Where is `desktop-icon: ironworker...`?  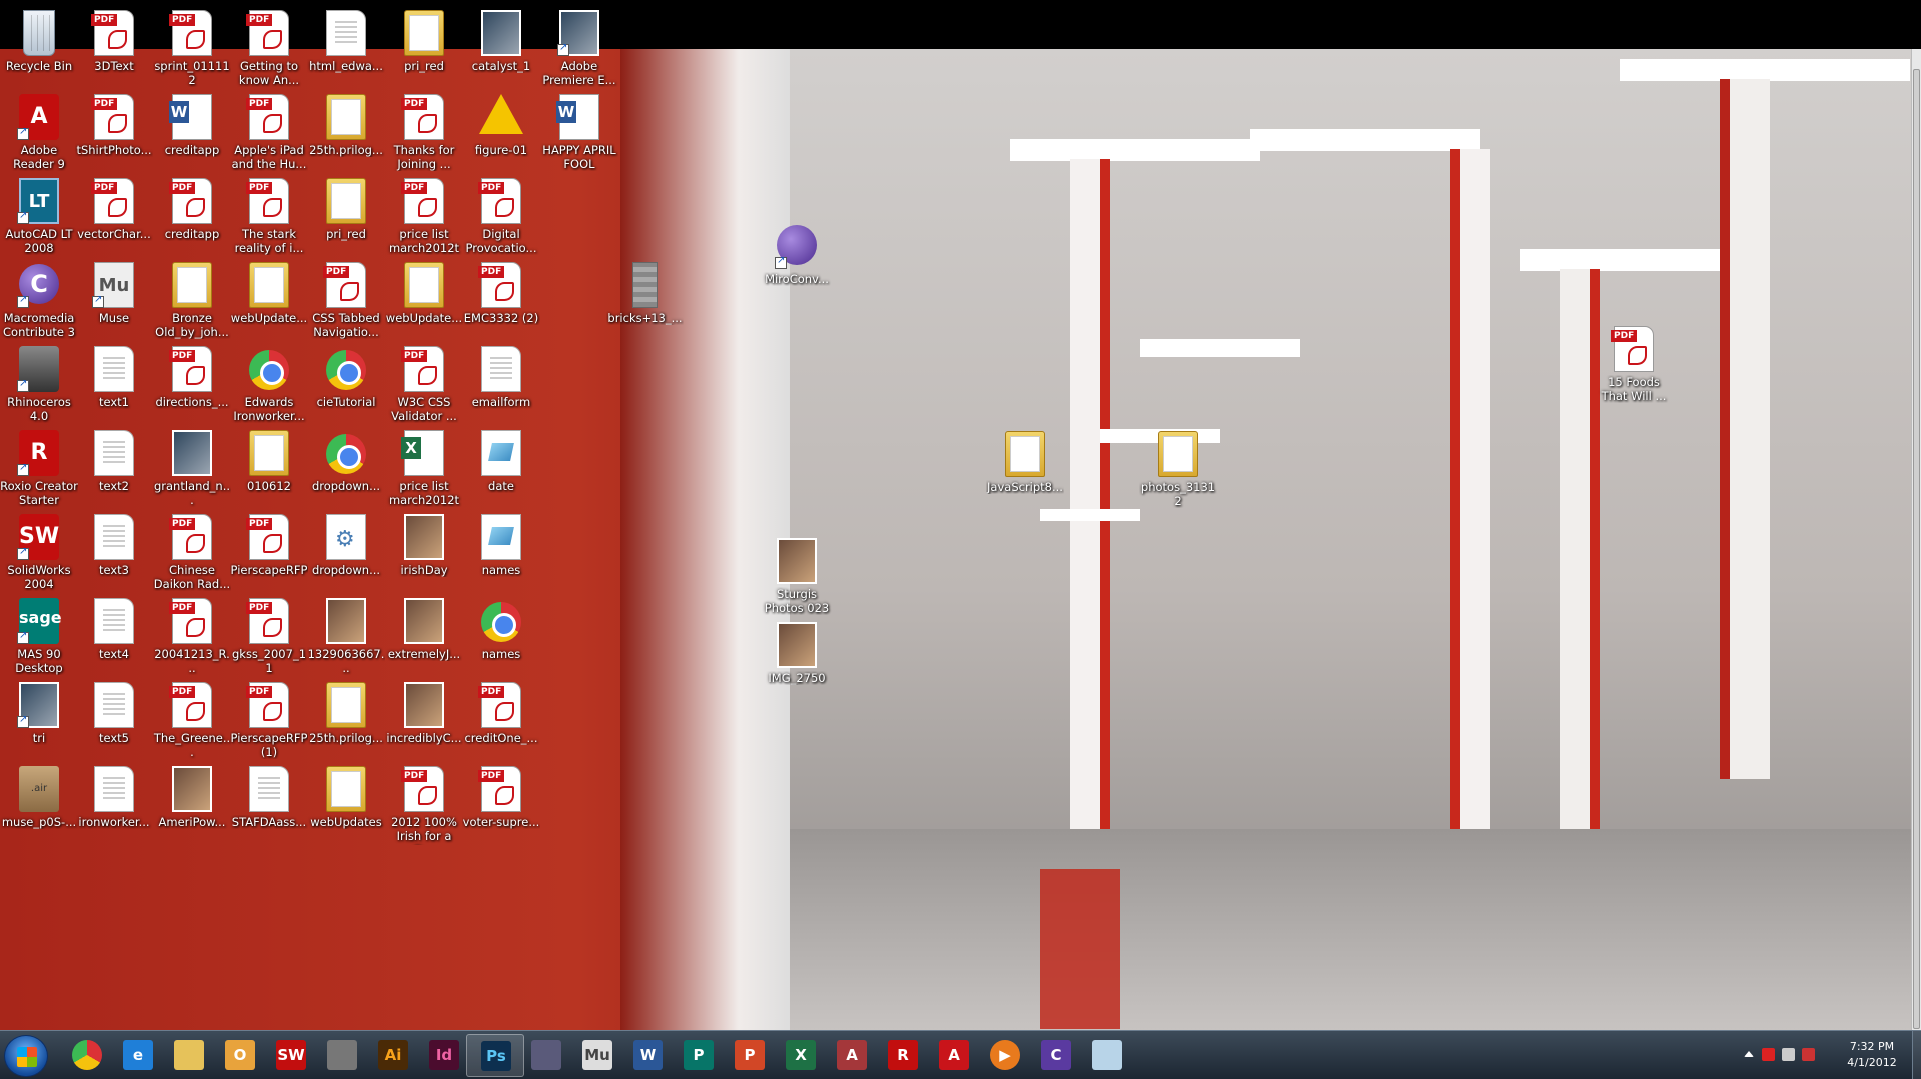
desktop-icon: ironworker... is located at coordinates (114, 808).